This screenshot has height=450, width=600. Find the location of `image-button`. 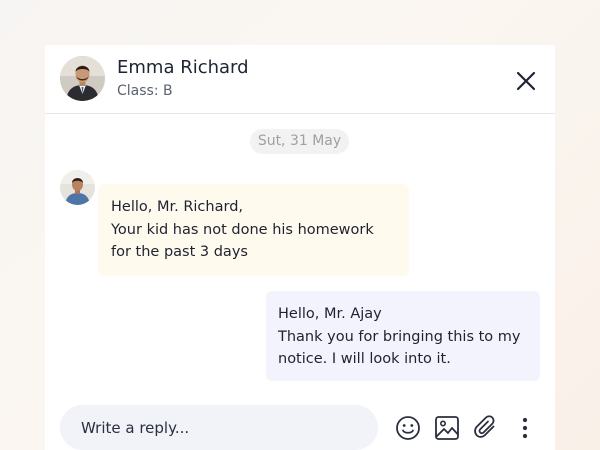

image-button is located at coordinates (447, 428).